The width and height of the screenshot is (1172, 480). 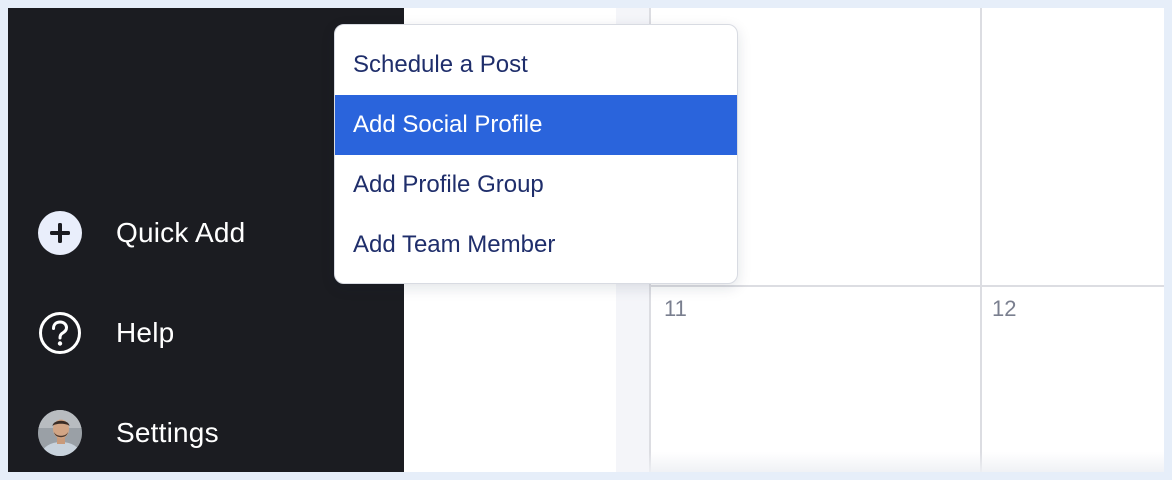 What do you see at coordinates (60, 333) in the screenshot?
I see `question-circle-icon` at bounding box center [60, 333].